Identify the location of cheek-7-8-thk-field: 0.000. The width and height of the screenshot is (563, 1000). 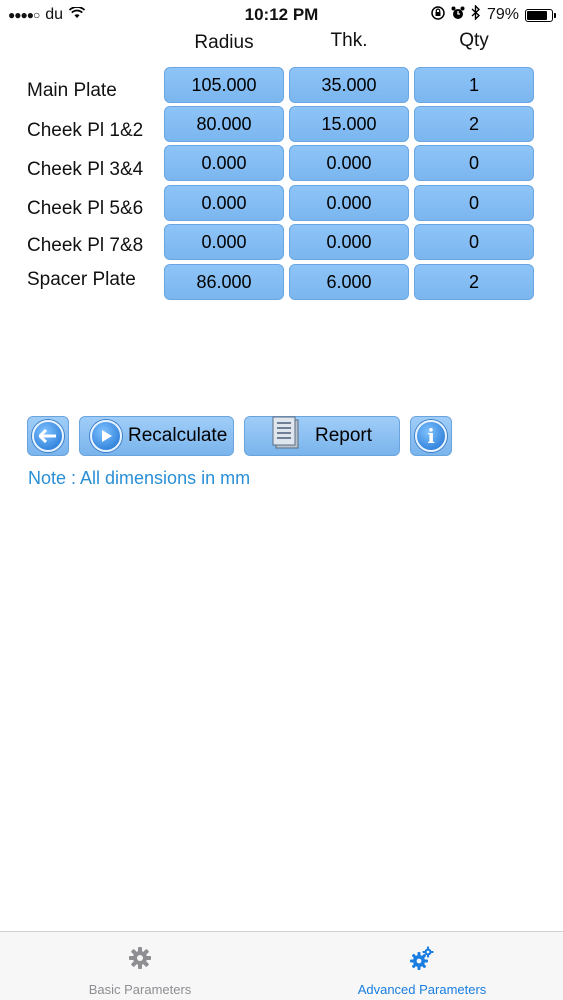
(349, 242).